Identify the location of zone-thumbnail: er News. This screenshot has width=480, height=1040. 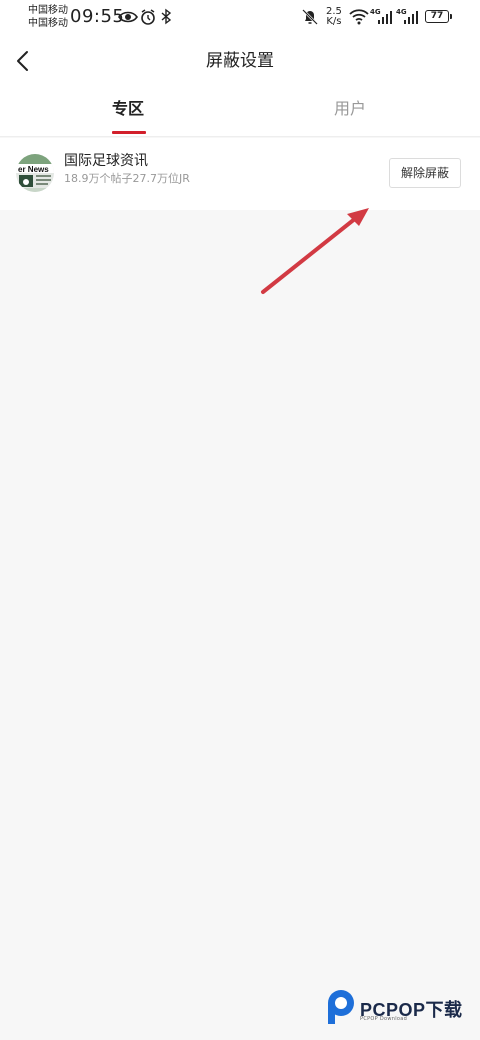
(35, 173).